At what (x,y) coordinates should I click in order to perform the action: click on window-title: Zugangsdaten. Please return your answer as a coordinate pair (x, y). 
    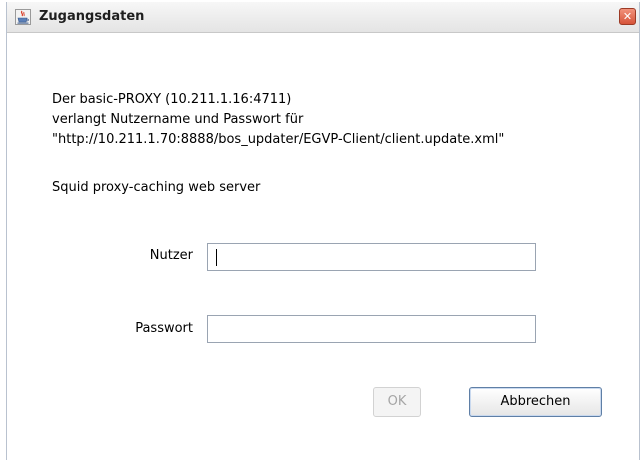
    Looking at the image, I should click on (92, 16).